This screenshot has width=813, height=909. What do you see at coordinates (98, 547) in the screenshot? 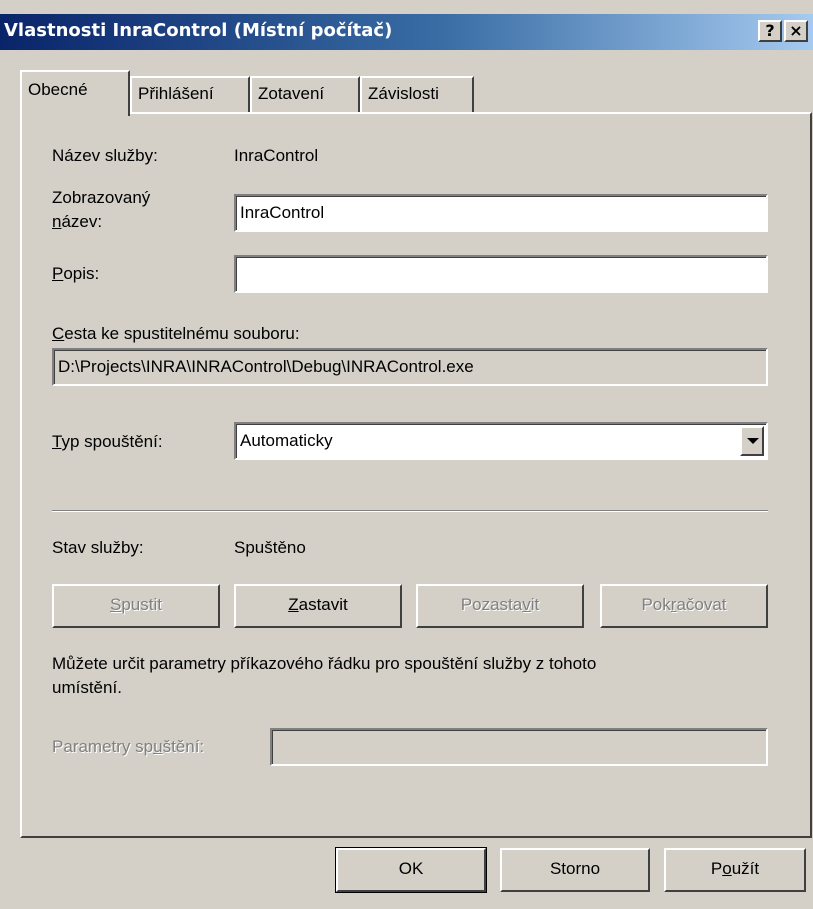
I see `service-status-label: Stav služby:` at bounding box center [98, 547].